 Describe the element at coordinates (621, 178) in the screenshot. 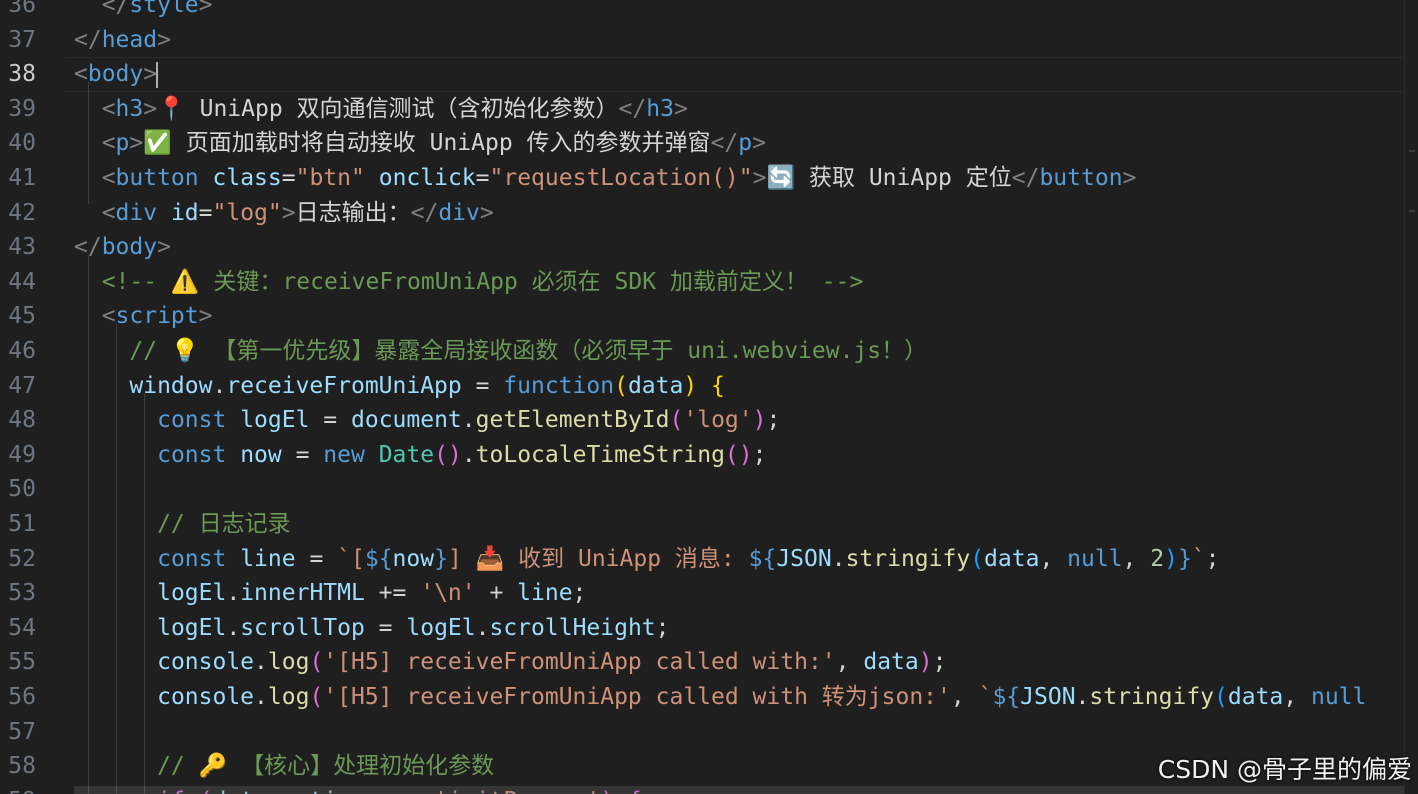

I see `code-token: "requestLocation()"` at that location.